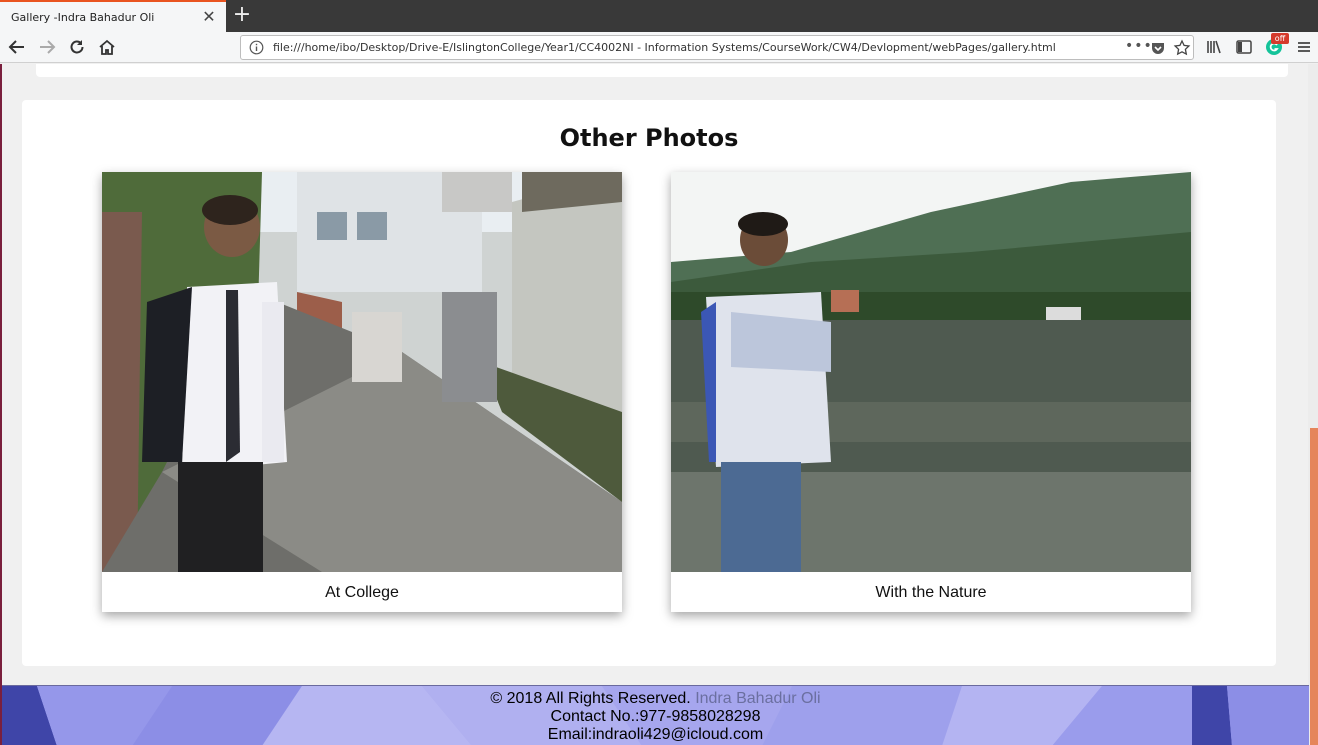 Image resolution: width=1318 pixels, height=745 pixels. What do you see at coordinates (649, 138) in the screenshot?
I see `section-title: Other Photos` at bounding box center [649, 138].